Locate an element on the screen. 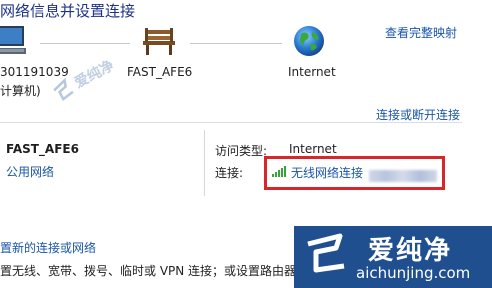 This screenshot has width=492, height=288. computer-sublabel: 计算机) is located at coordinates (20, 91).